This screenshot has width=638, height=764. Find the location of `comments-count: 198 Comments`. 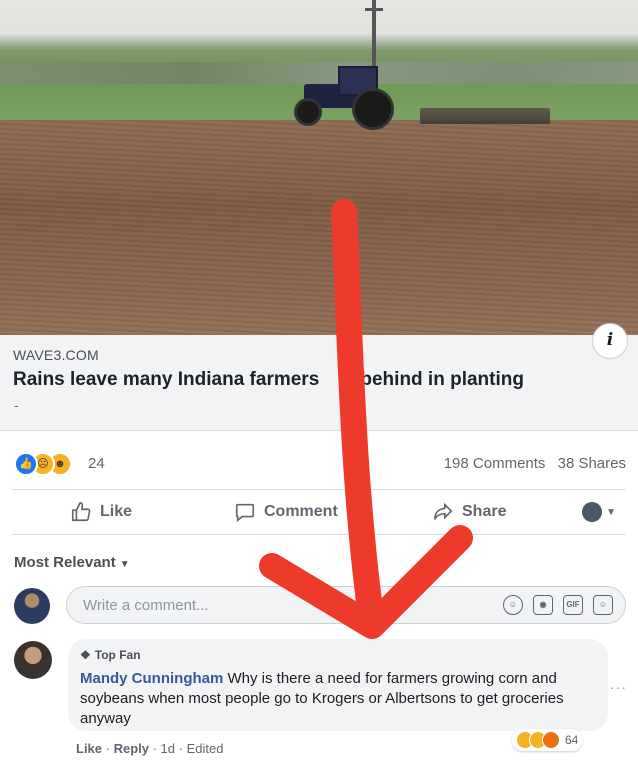

comments-count: 198 Comments is located at coordinates (495, 463).